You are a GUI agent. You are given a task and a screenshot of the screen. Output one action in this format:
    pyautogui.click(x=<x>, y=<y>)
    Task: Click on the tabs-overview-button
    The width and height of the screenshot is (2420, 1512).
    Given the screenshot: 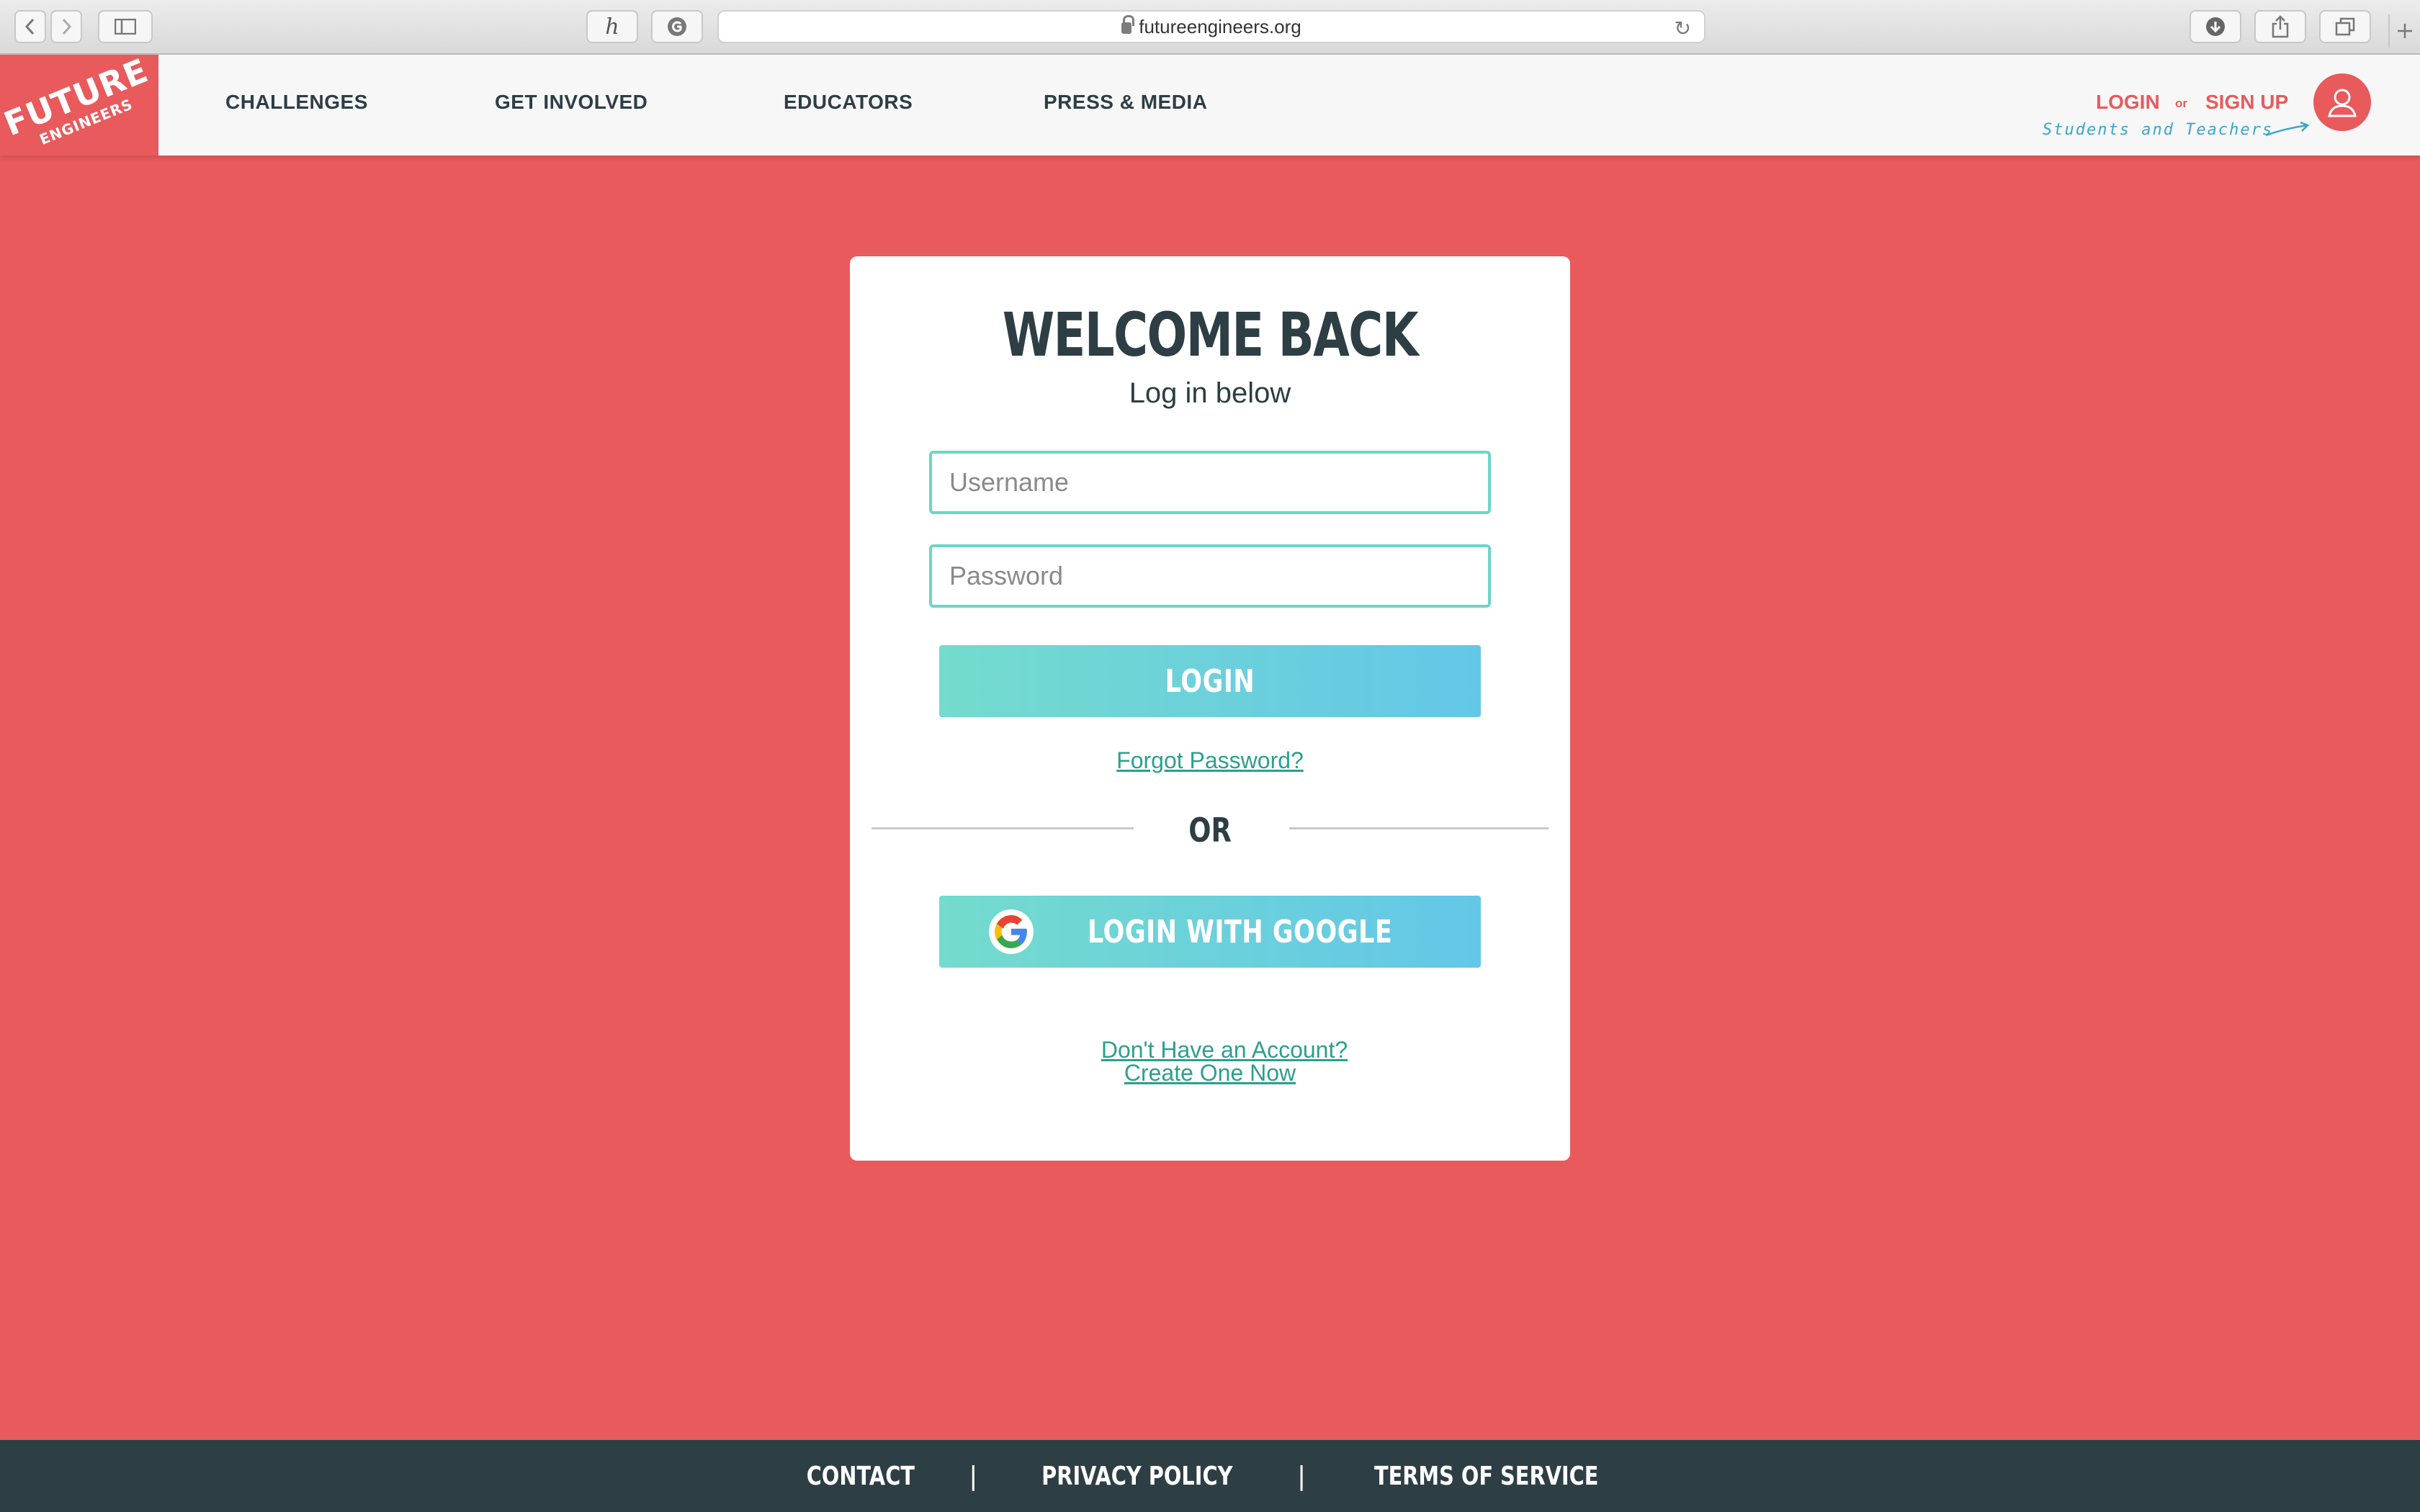 What is the action you would take?
    pyautogui.click(x=2345, y=26)
    